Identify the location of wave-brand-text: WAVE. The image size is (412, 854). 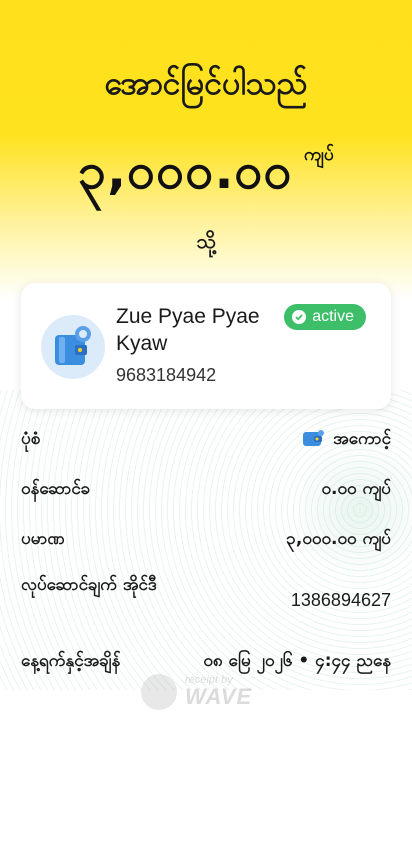
(219, 696).